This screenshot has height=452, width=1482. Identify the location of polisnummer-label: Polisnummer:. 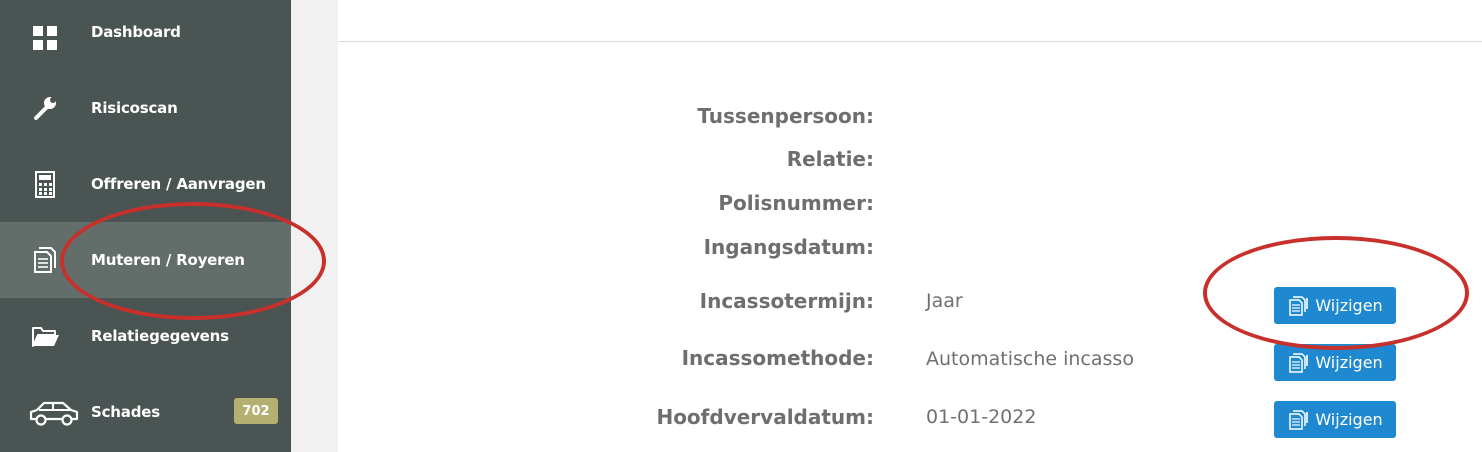
(796, 203).